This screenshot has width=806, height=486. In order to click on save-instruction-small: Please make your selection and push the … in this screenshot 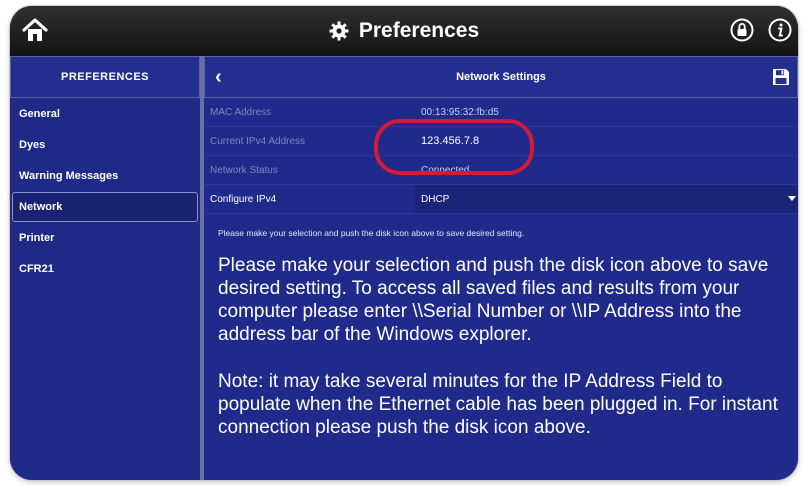, I will do `click(371, 233)`.